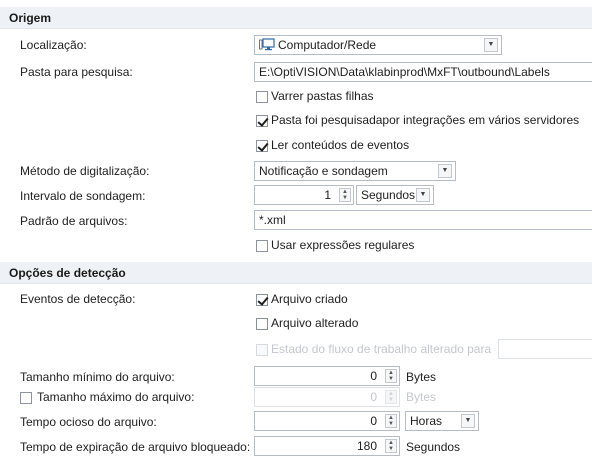  What do you see at coordinates (262, 246) in the screenshot?
I see `usar-regex-checkbox` at bounding box center [262, 246].